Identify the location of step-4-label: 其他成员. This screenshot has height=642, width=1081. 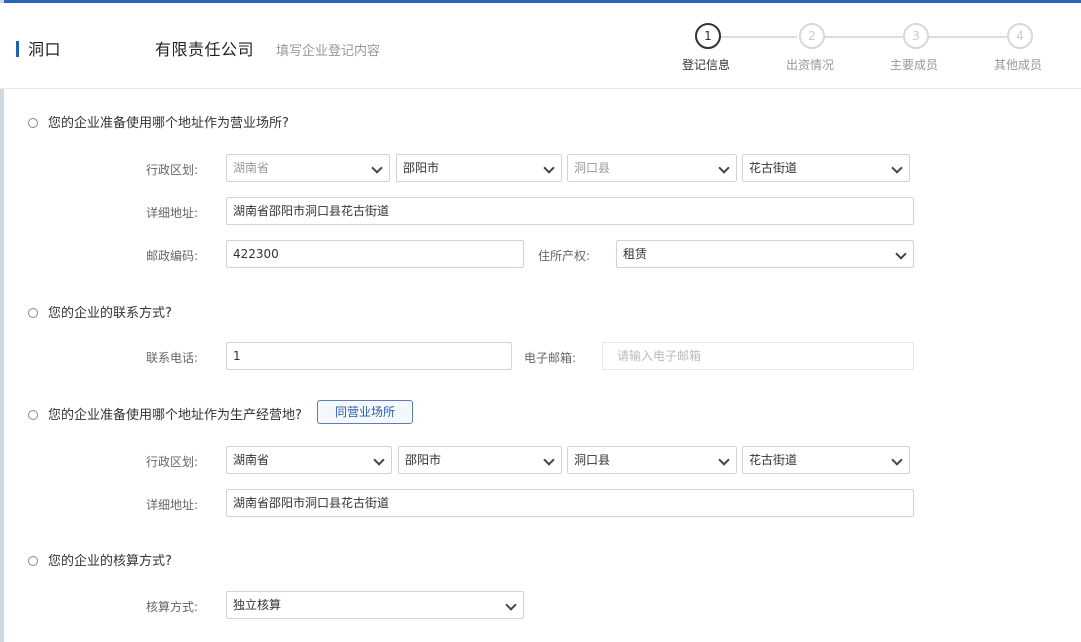
(1018, 64).